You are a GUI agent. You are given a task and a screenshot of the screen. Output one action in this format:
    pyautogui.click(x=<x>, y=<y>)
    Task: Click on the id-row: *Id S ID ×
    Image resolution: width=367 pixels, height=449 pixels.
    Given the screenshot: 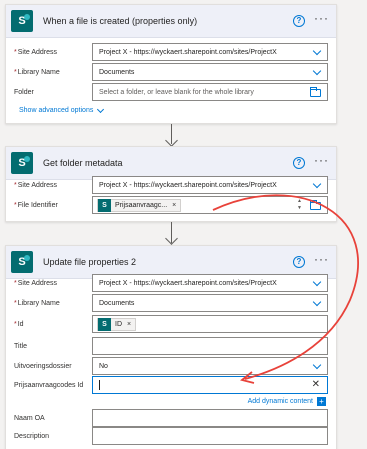 What is the action you would take?
    pyautogui.click(x=171, y=324)
    